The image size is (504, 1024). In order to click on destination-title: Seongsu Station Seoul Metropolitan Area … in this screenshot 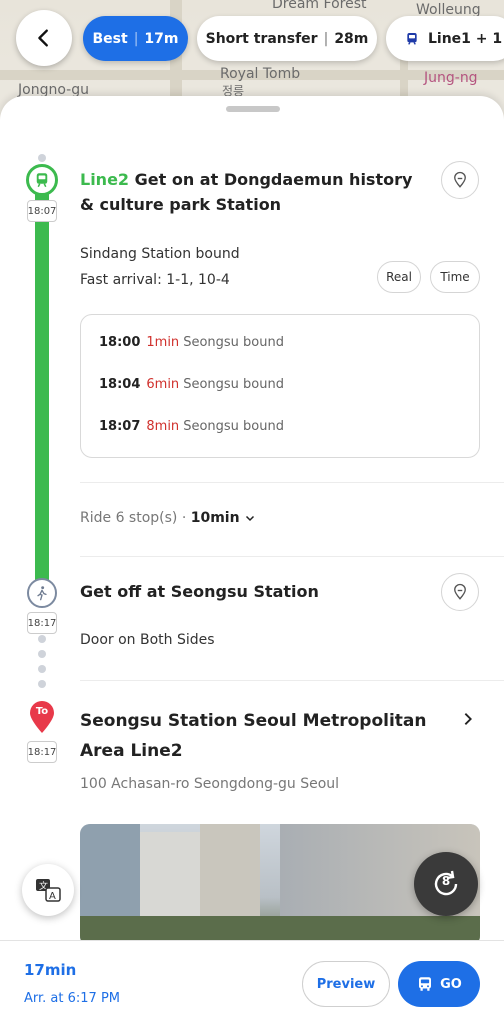, I will do `click(260, 736)`.